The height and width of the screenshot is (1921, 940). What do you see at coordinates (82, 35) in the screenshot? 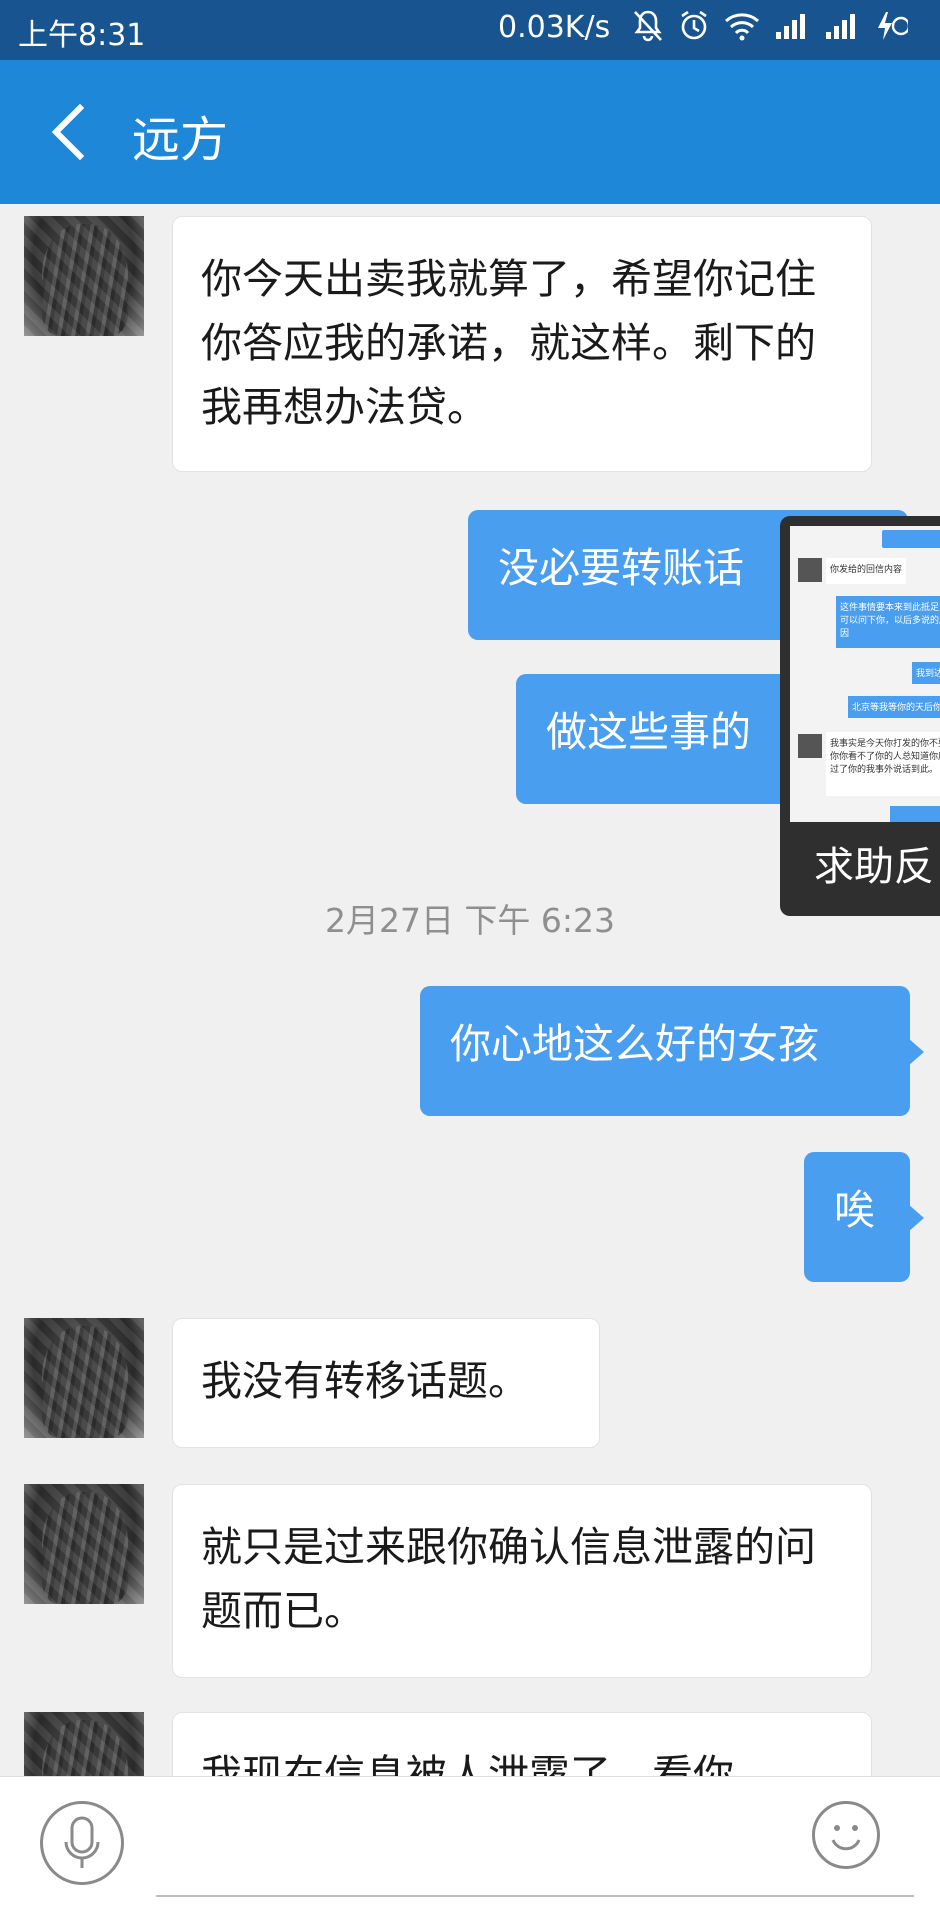
I see `status-time: 上午8:31` at bounding box center [82, 35].